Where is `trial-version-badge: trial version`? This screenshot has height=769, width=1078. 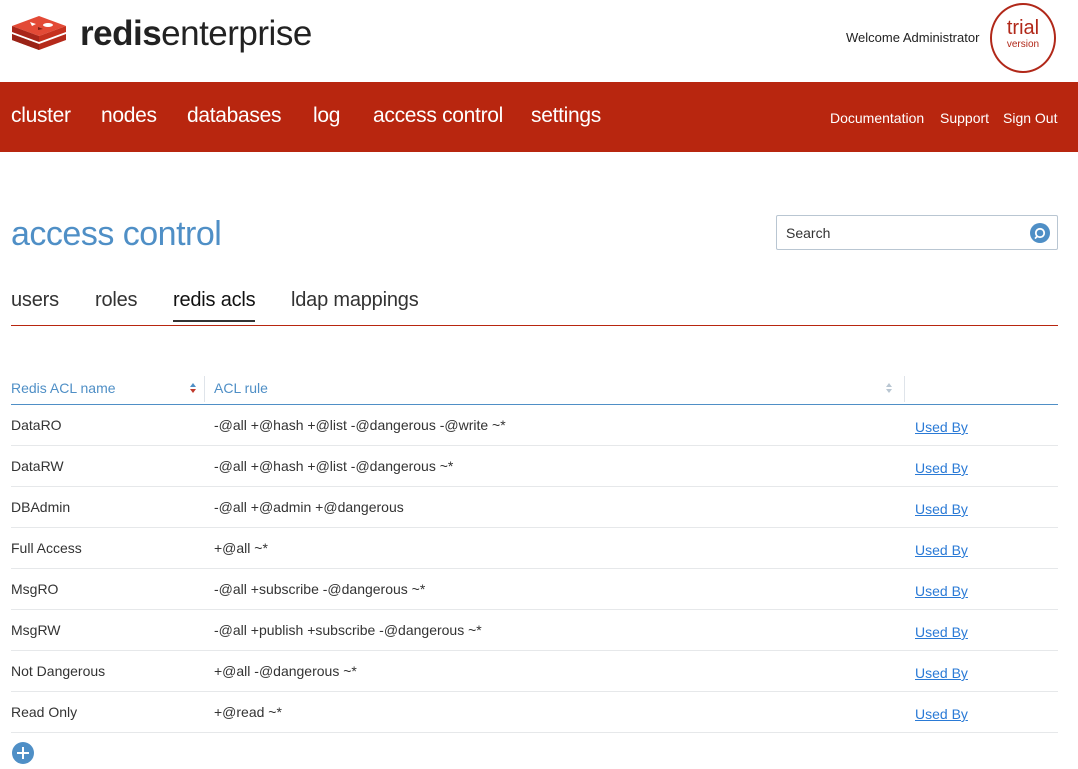 trial-version-badge: trial version is located at coordinates (1023, 38).